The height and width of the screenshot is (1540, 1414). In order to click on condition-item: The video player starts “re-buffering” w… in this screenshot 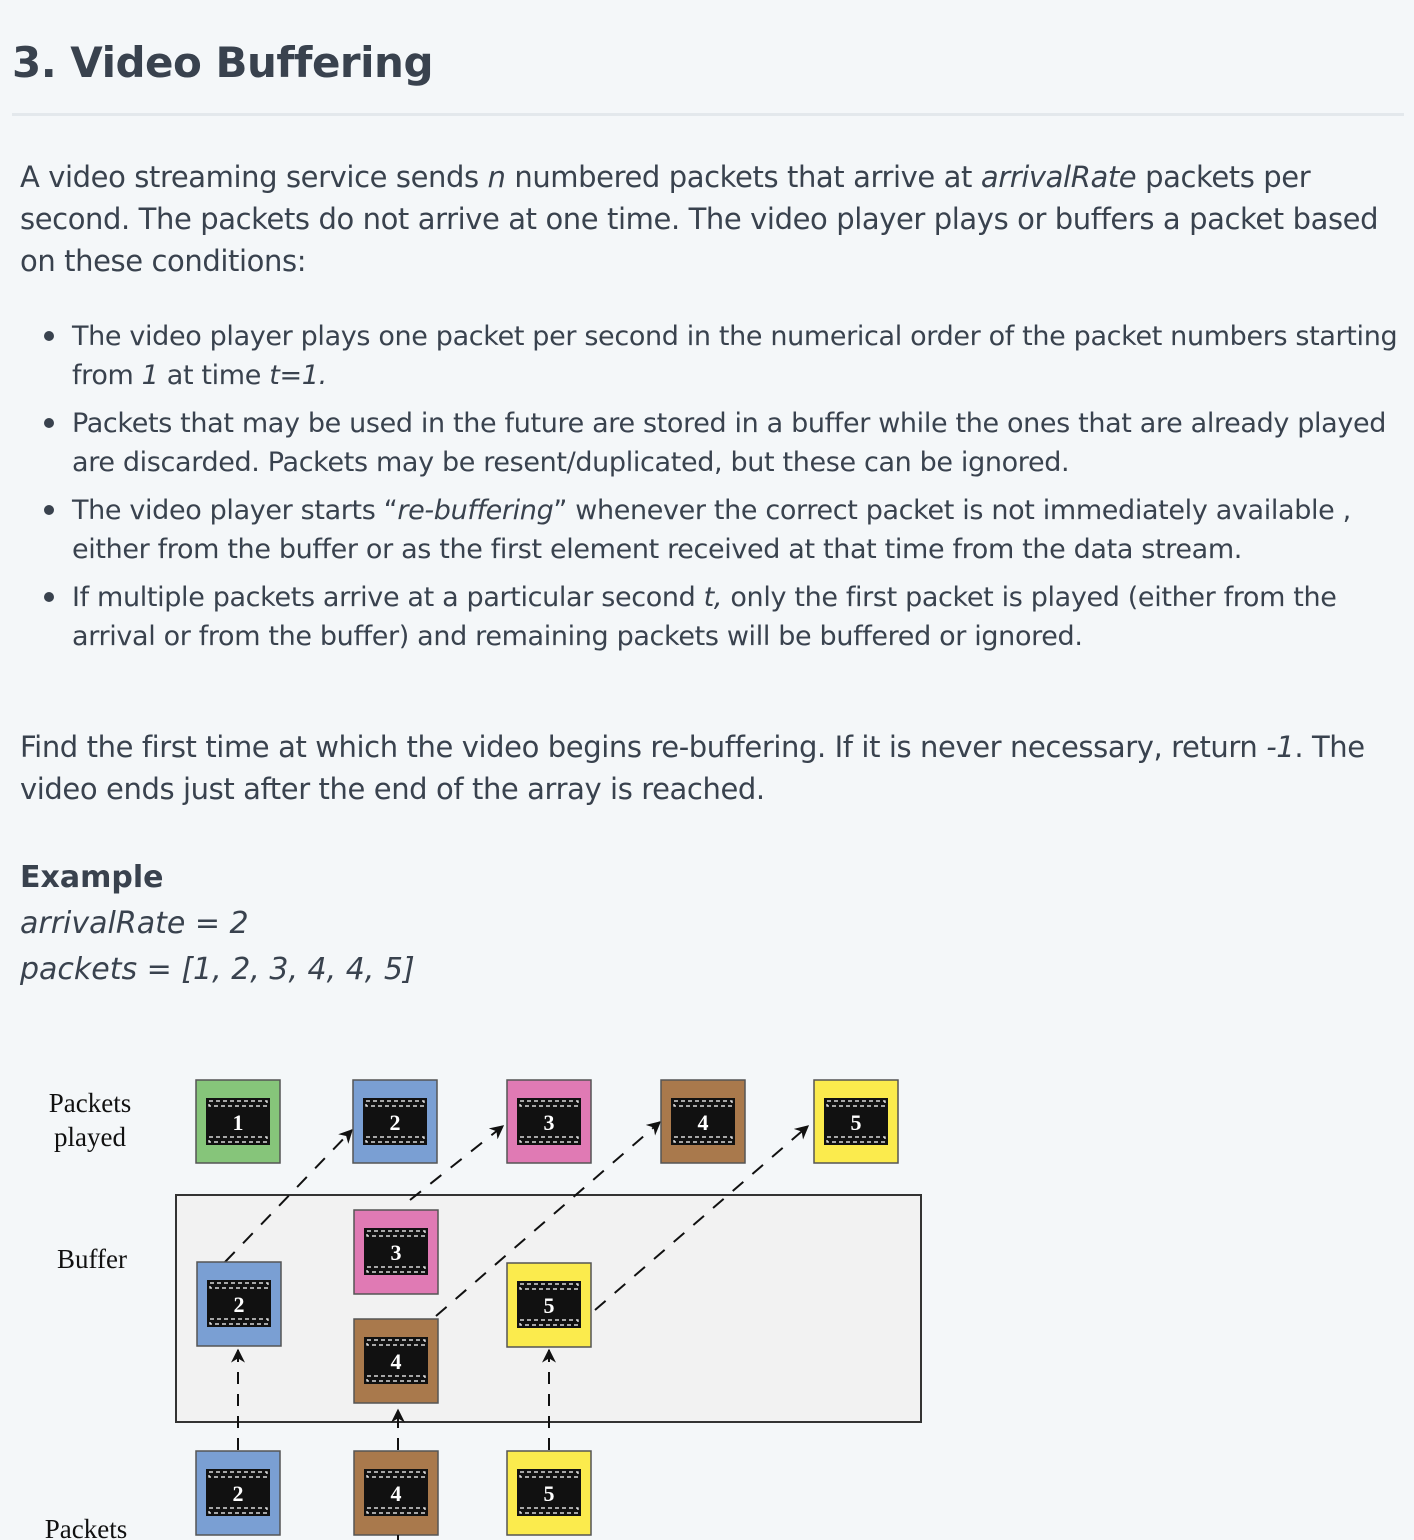, I will do `click(712, 530)`.